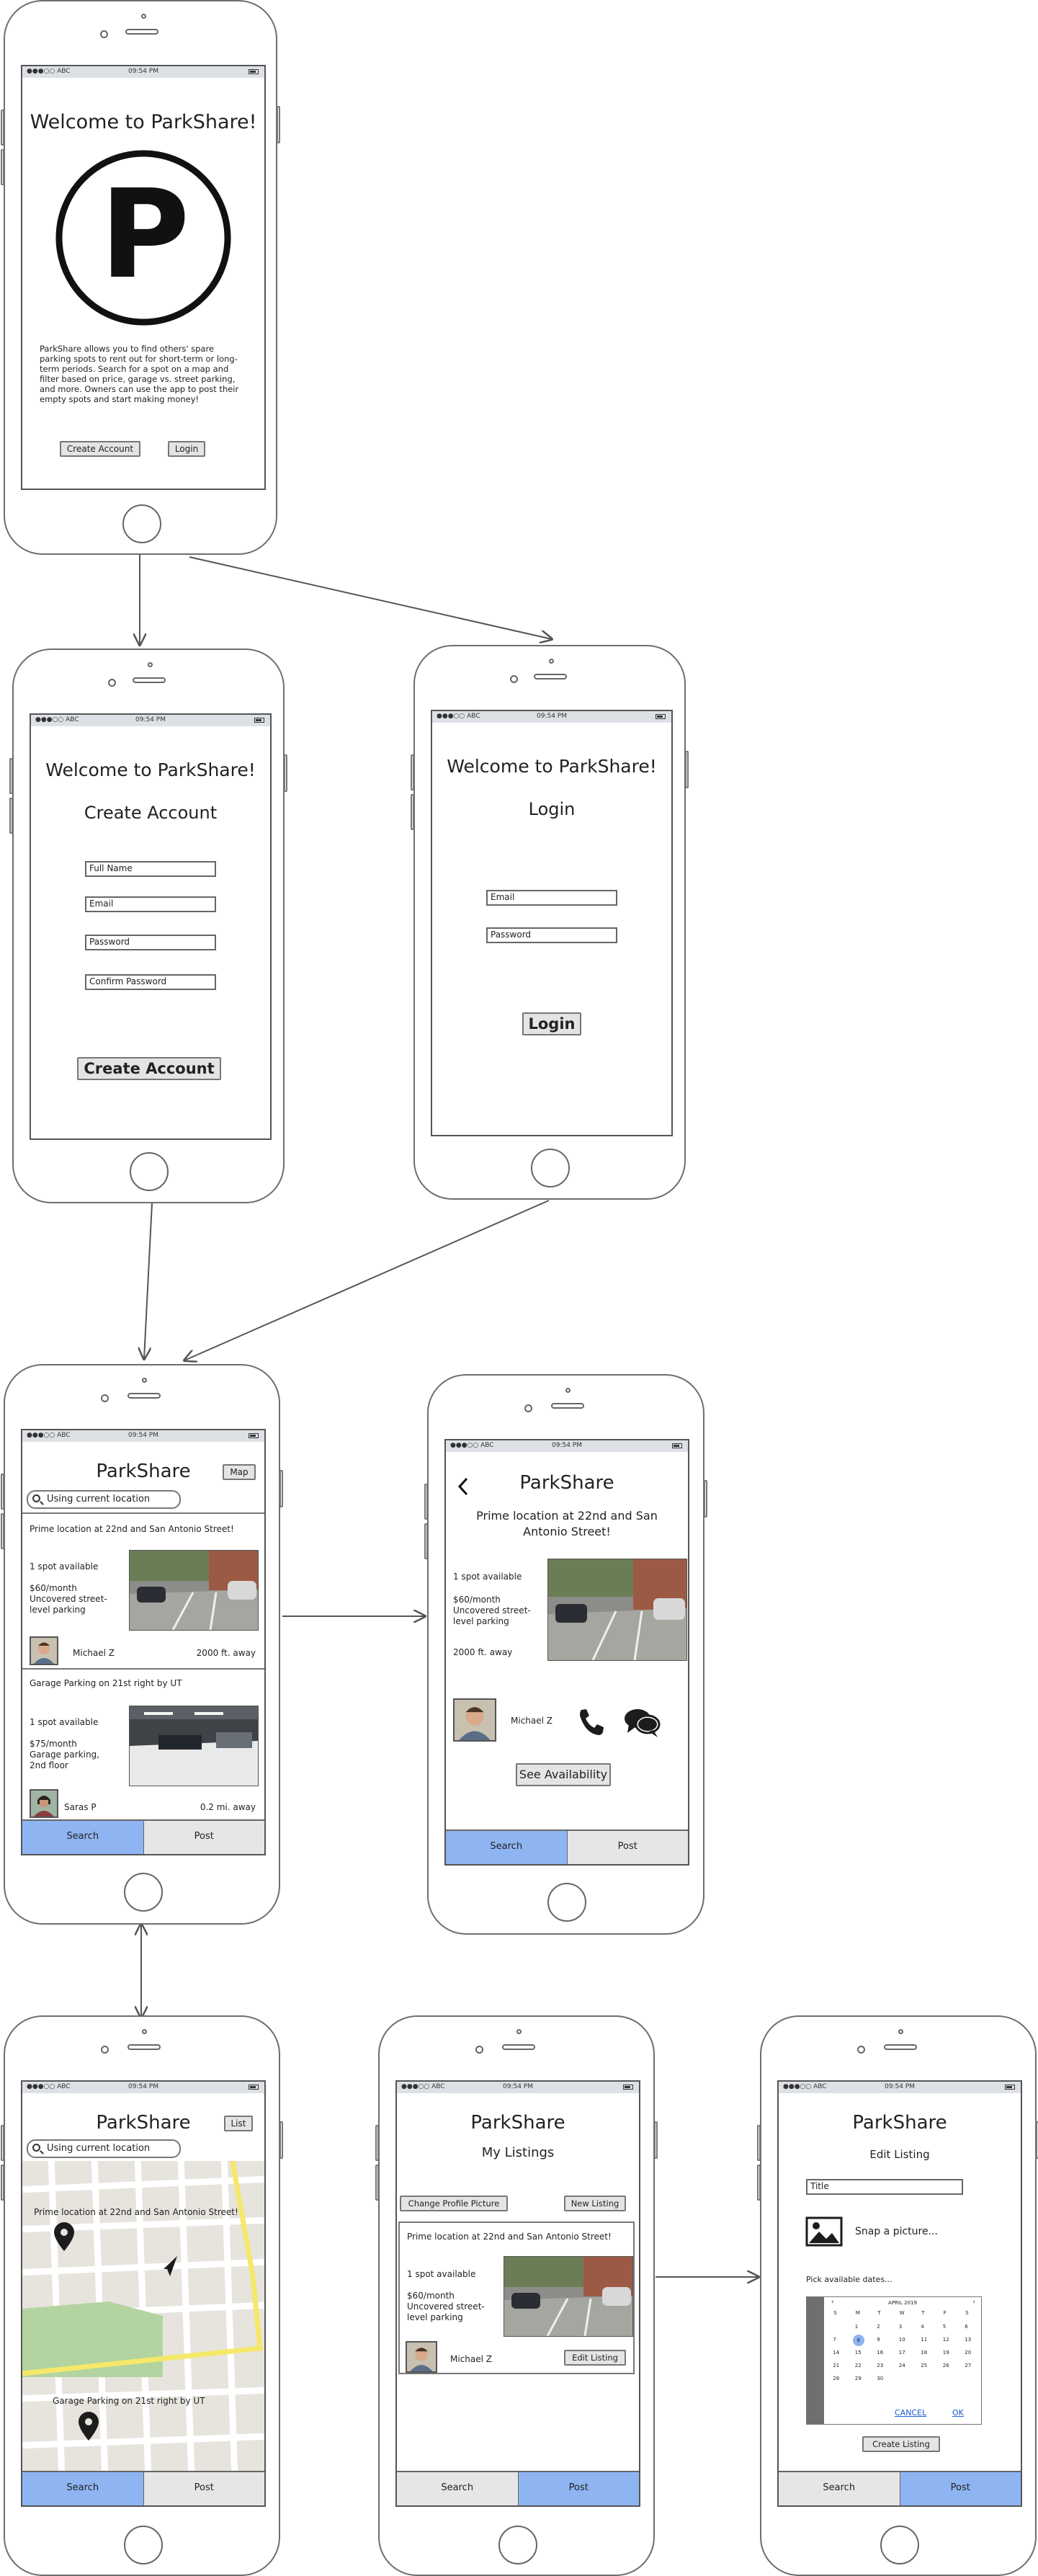  I want to click on arrow-welcome-to-login, so click(371, 597).